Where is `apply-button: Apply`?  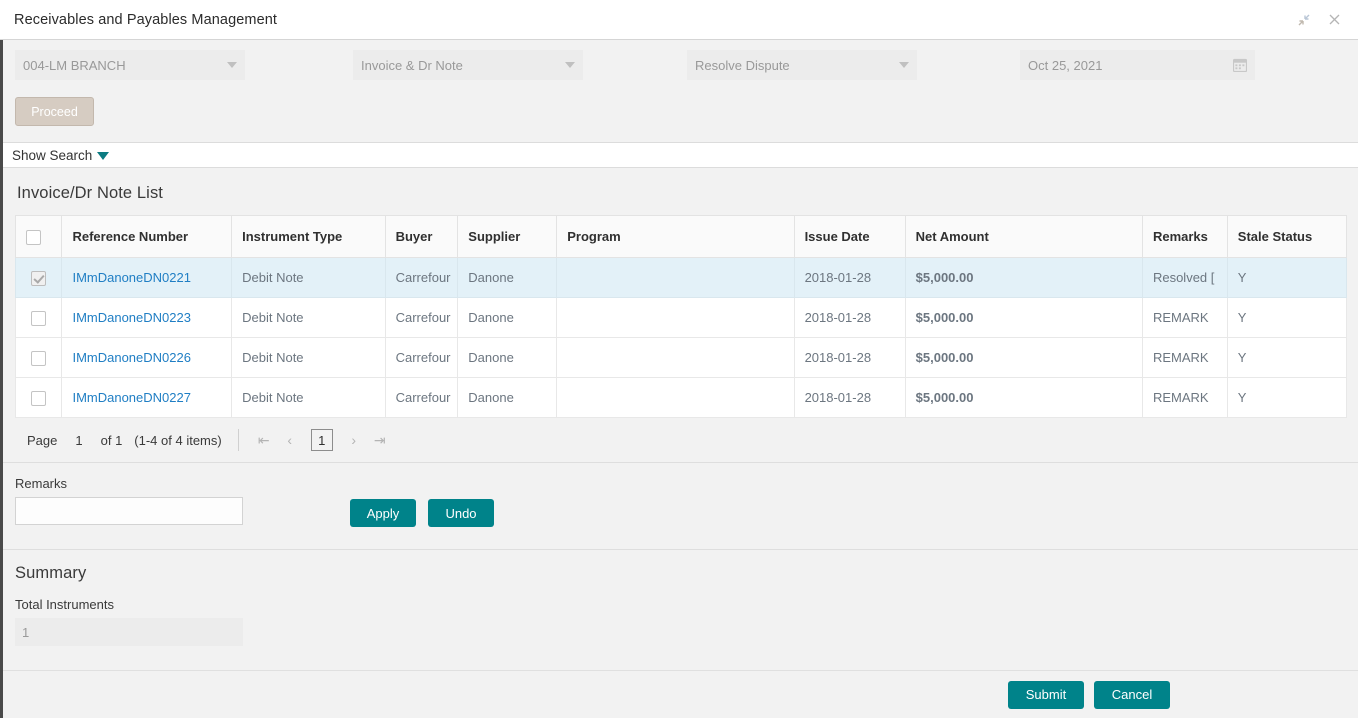
apply-button: Apply is located at coordinates (383, 513).